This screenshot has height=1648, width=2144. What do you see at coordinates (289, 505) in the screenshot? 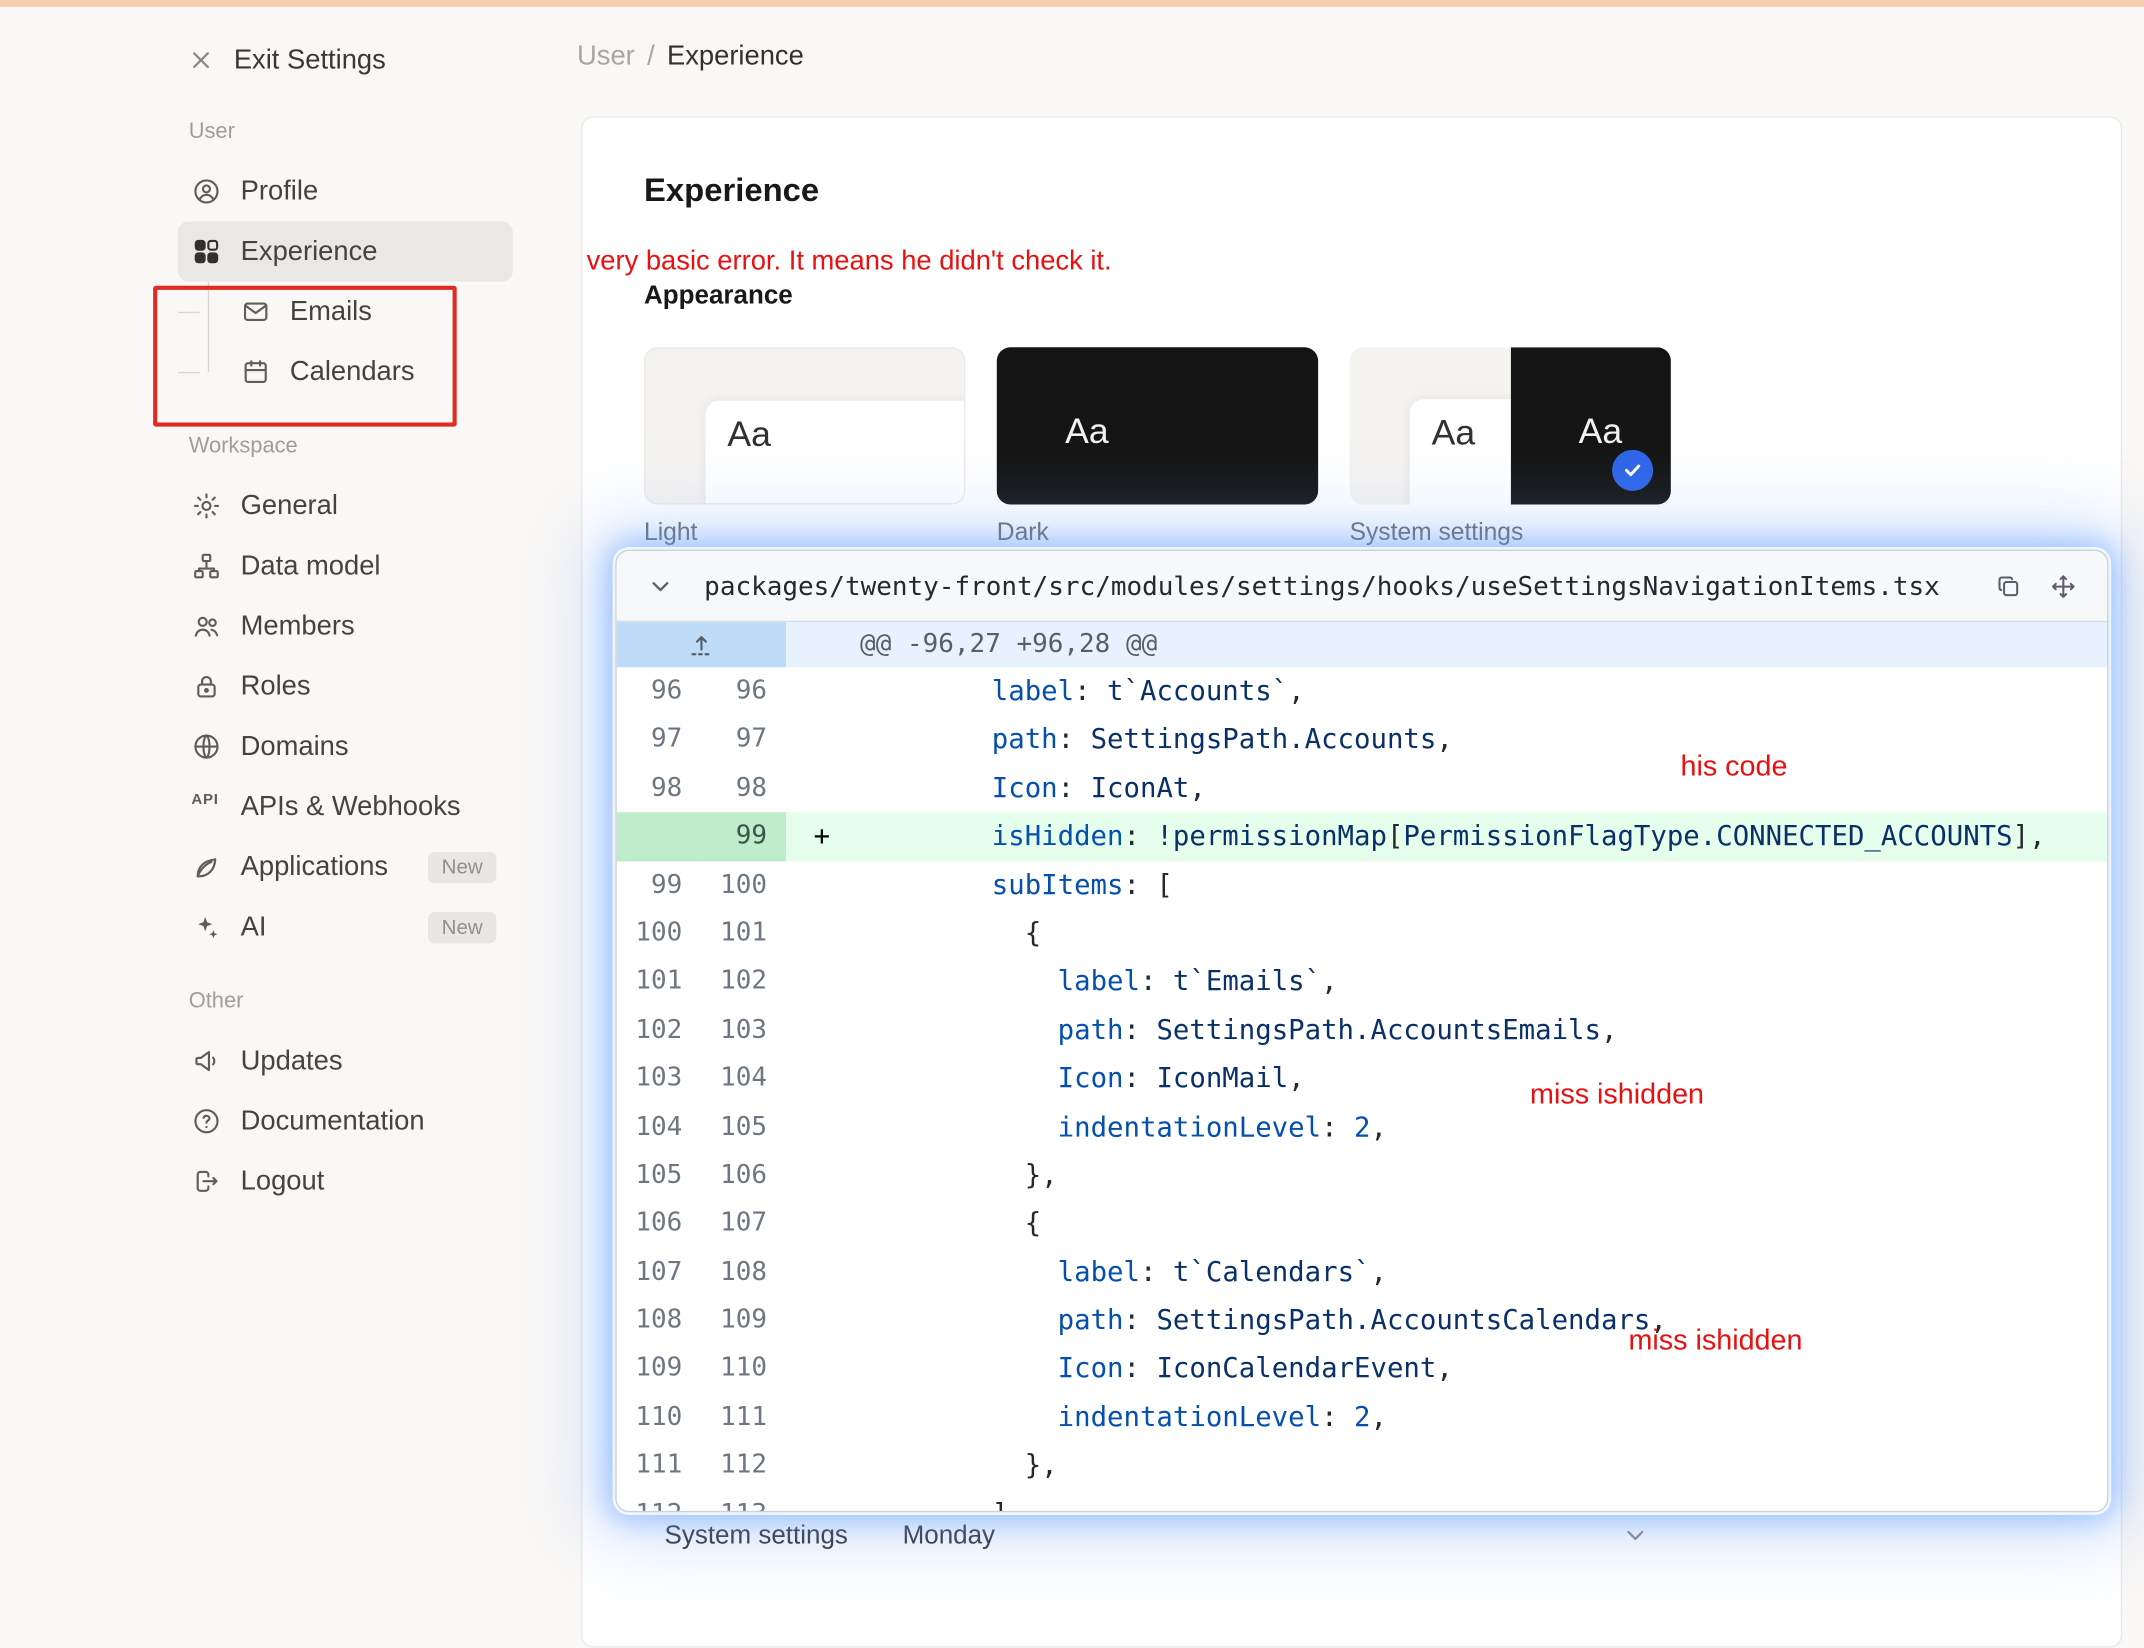
I see `sidebar-item-label: General` at bounding box center [289, 505].